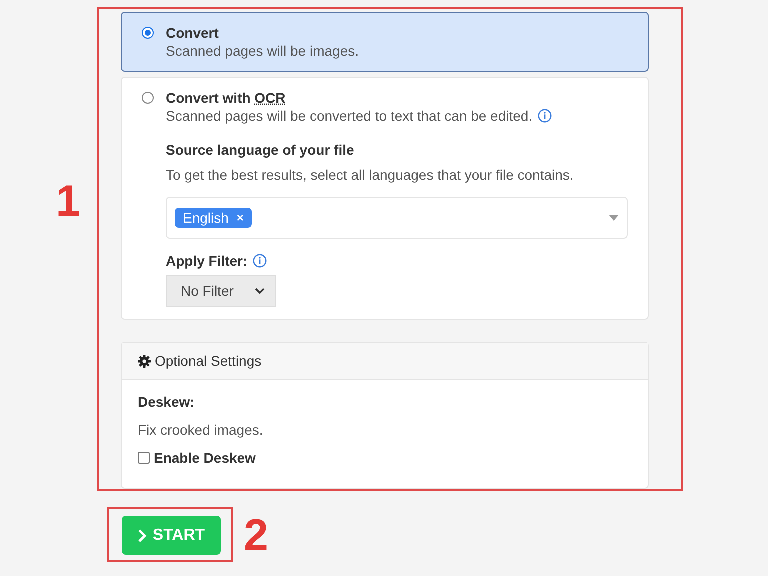 The width and height of the screenshot is (768, 576). What do you see at coordinates (221, 291) in the screenshot?
I see `filter-select: No Filter` at bounding box center [221, 291].